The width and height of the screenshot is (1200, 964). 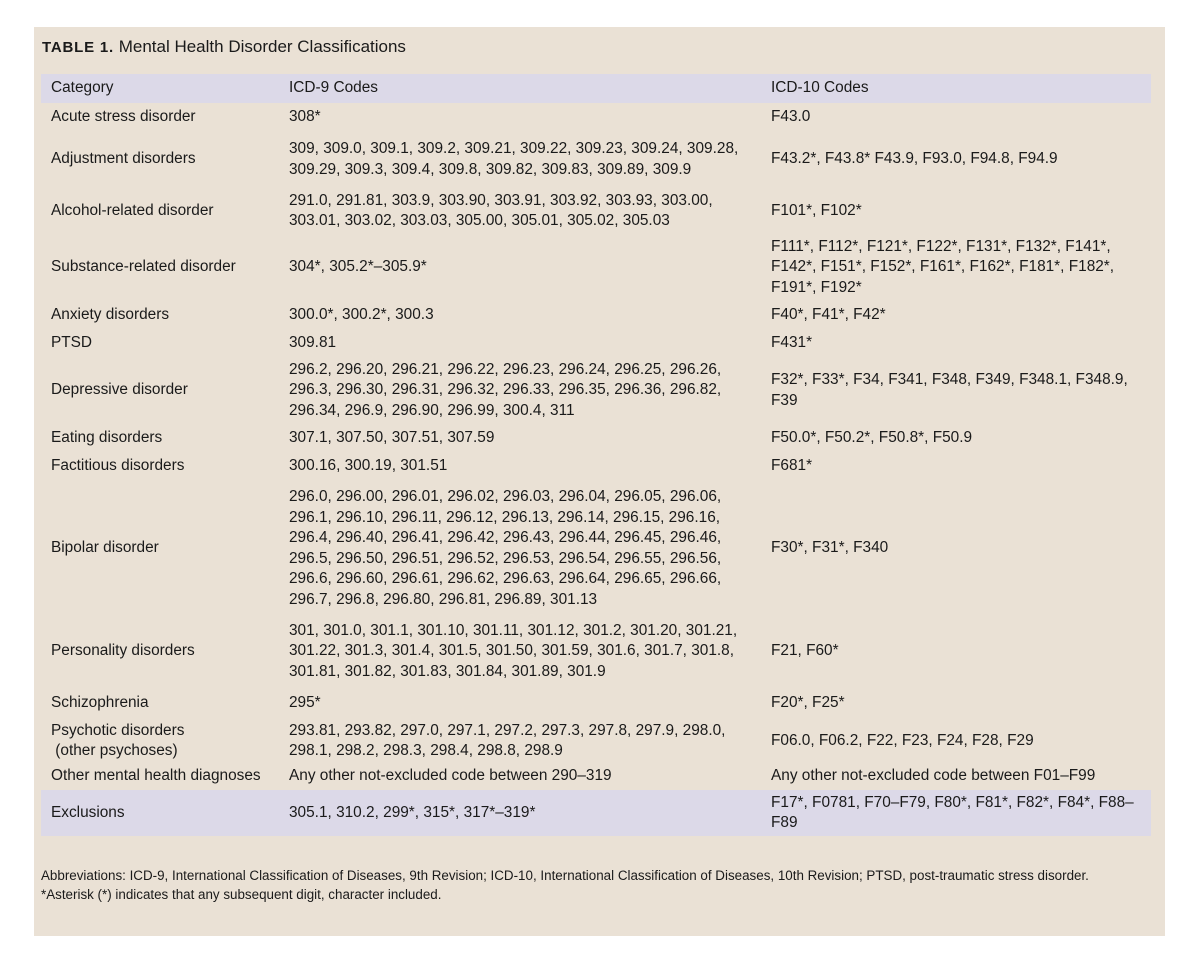 What do you see at coordinates (368, 465) in the screenshot?
I see `icd9-cell: 300.16, 300.19, 301.51` at bounding box center [368, 465].